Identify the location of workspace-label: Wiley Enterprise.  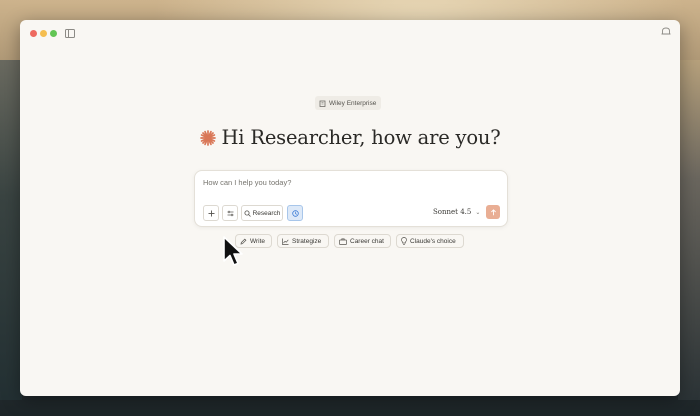
(353, 103).